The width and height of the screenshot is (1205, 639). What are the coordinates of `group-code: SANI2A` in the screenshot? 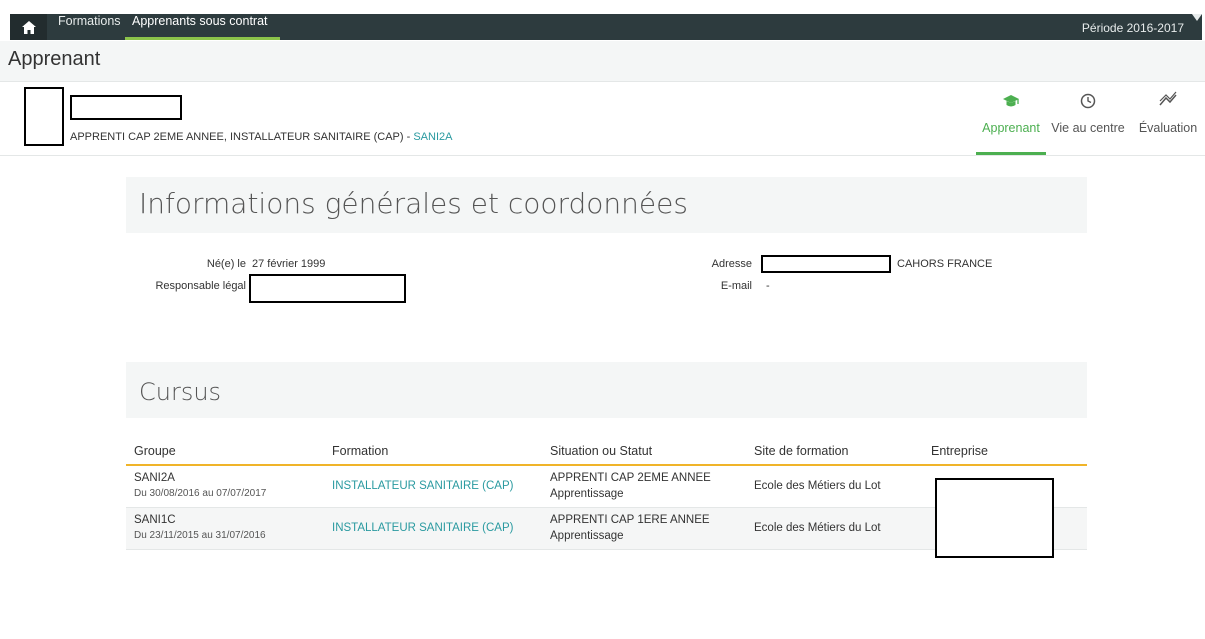 It's located at (154, 478).